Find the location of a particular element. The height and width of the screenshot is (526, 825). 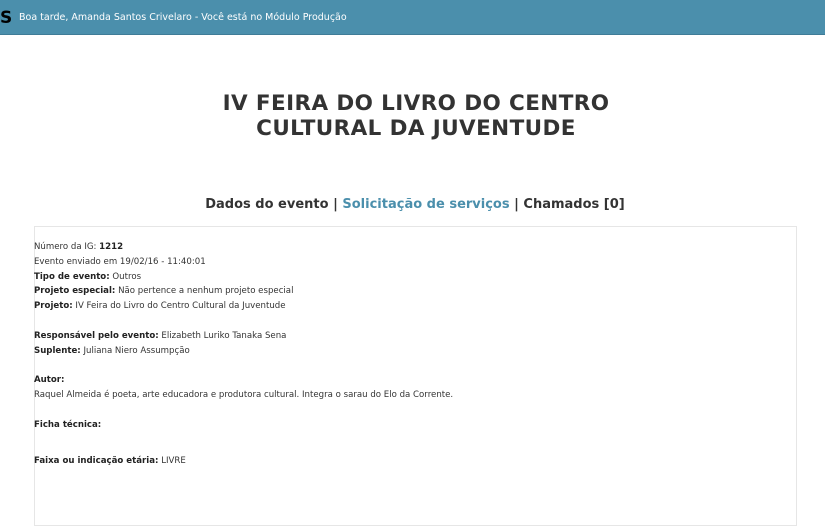

detail-label: Tipo de evento: is located at coordinates (72, 276).